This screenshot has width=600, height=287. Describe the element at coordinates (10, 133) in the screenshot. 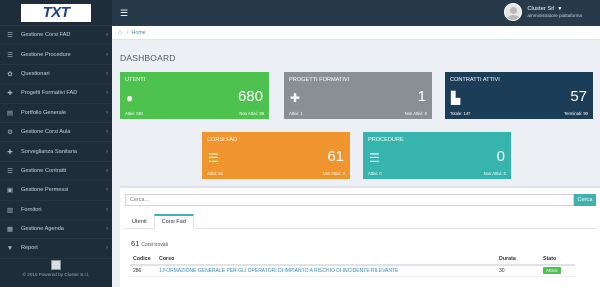

I see `cogs-icon: ⚙` at that location.